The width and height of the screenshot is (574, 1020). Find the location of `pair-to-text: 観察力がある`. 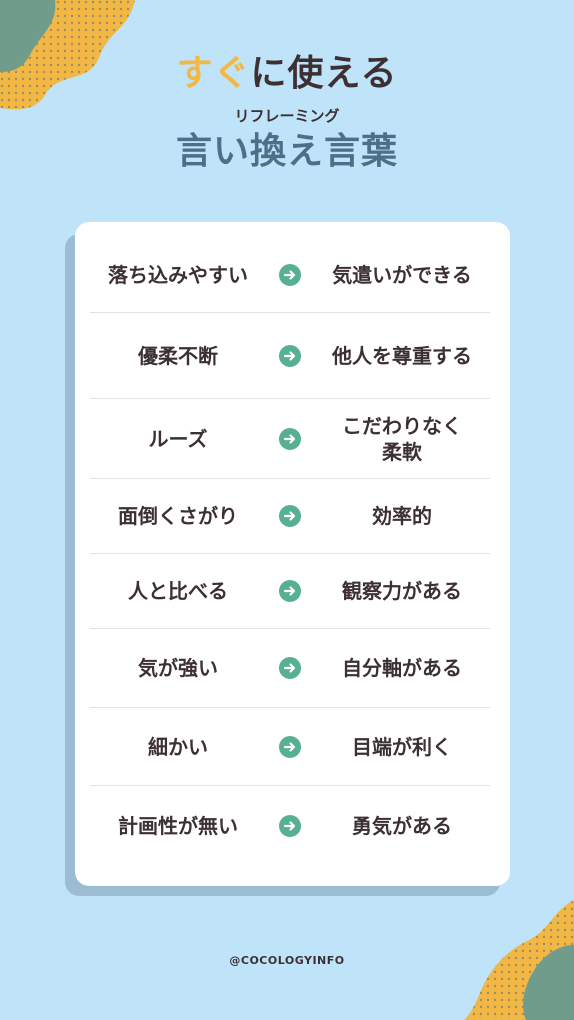

pair-to-text: 観察力がある is located at coordinates (402, 591).